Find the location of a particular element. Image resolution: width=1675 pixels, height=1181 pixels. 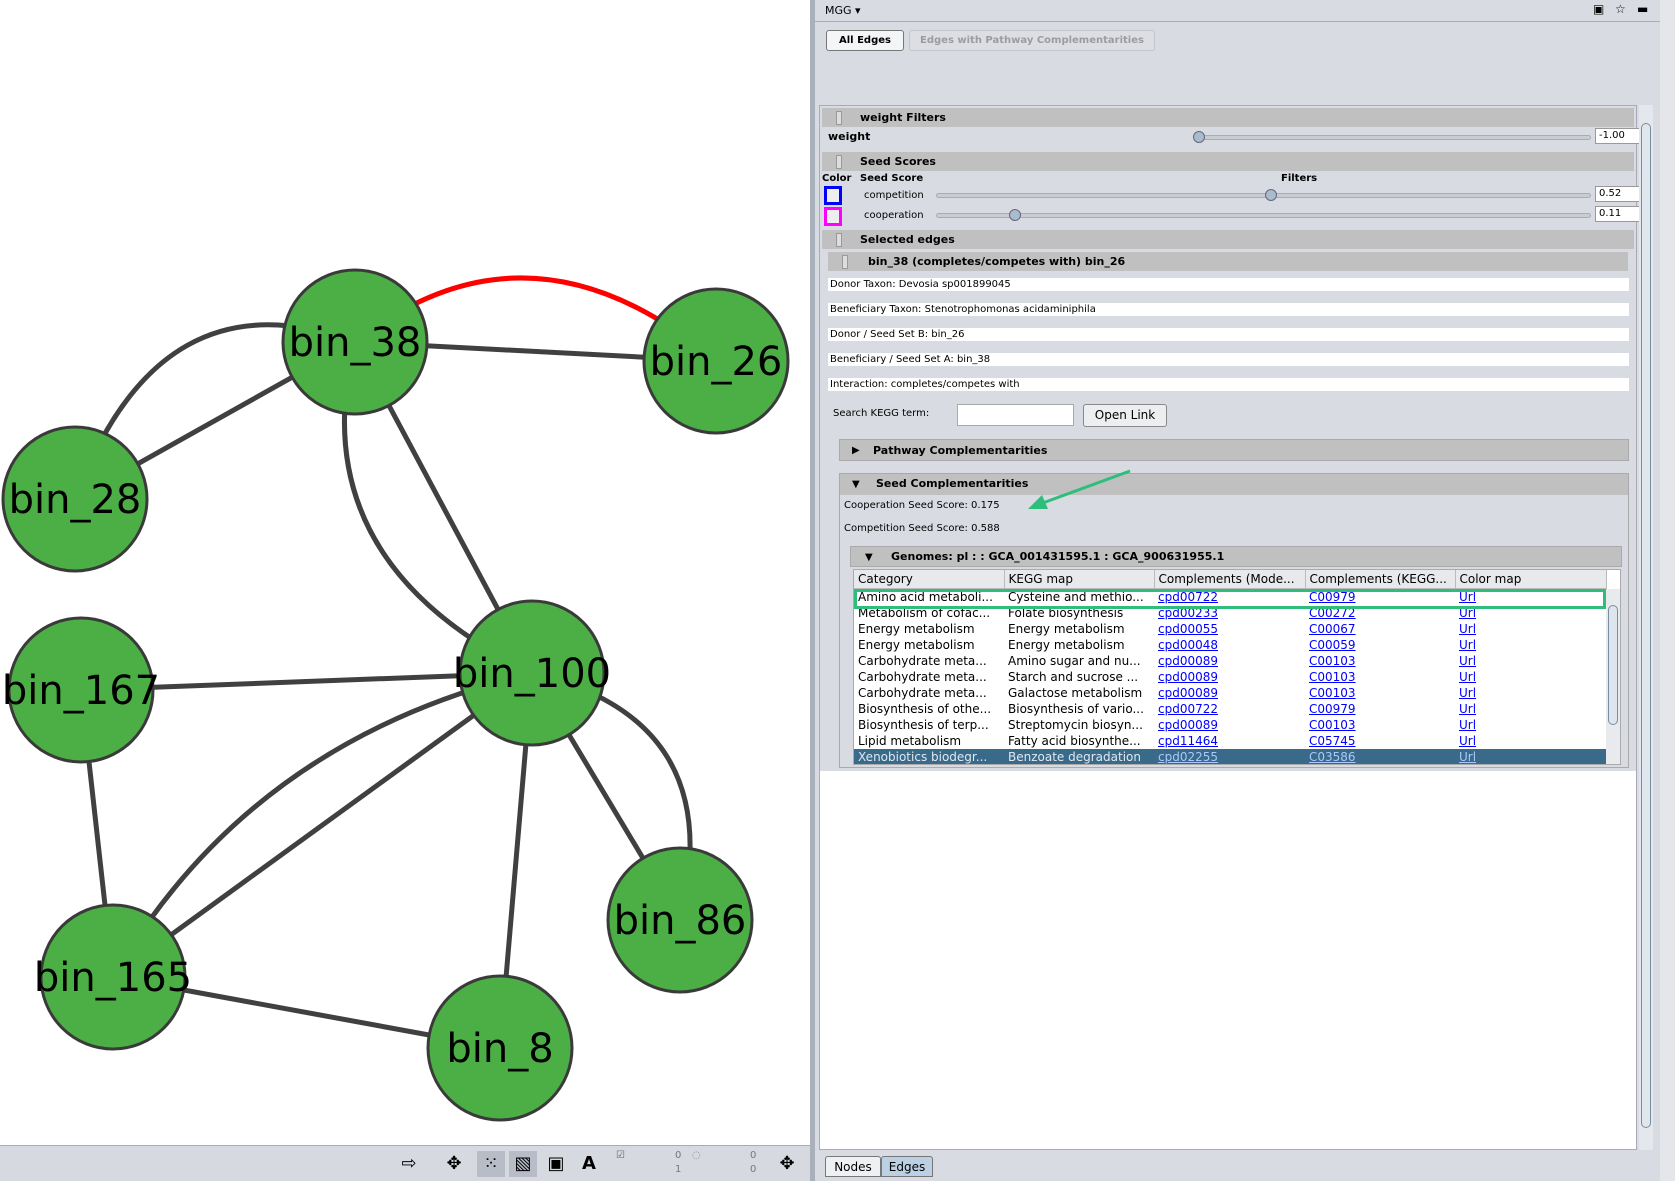

seed-scores-header: Seed Scores is located at coordinates (1228, 161).